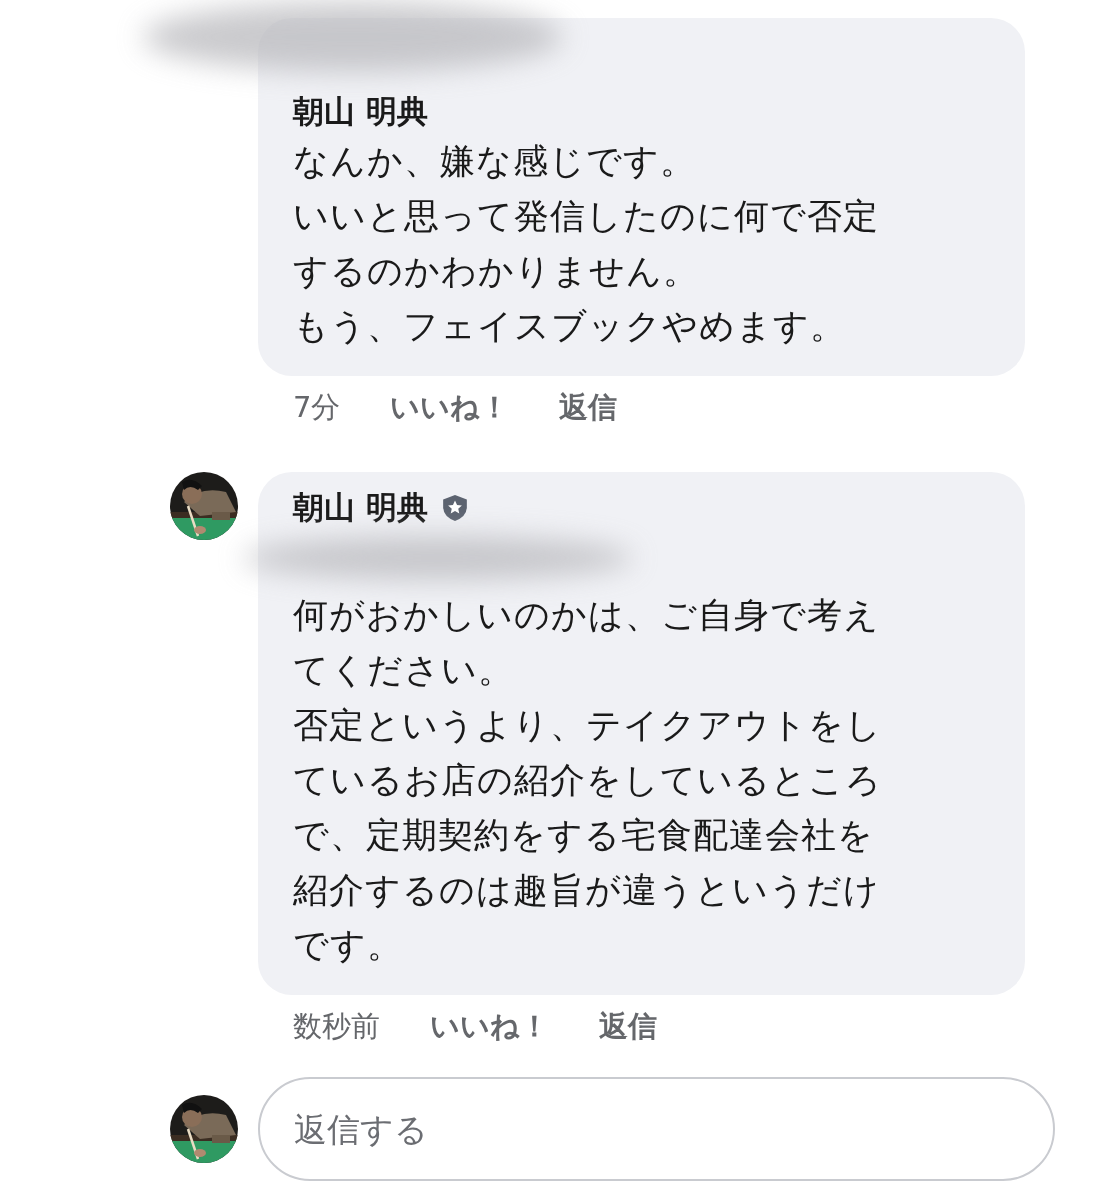 This screenshot has width=1093, height=1200. What do you see at coordinates (584, 835) in the screenshot?
I see `comment-text: で、定期契約をする宅食配達会社を` at bounding box center [584, 835].